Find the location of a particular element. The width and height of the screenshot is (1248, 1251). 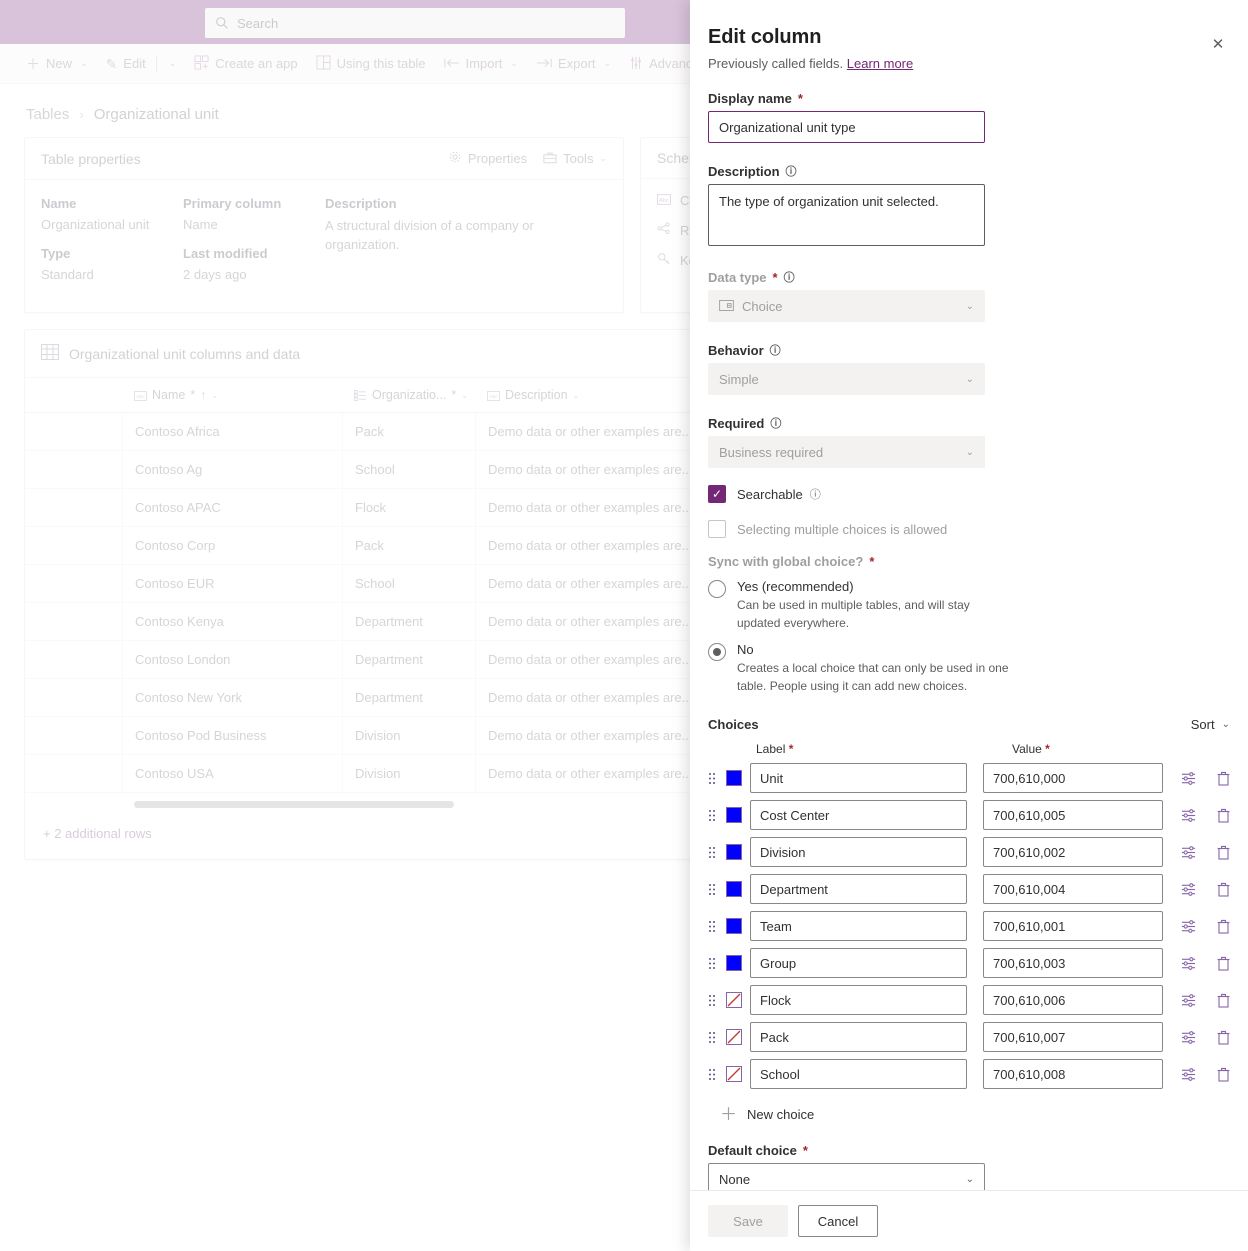

command-edit: ✎ Edit ⌄ is located at coordinates (141, 64).